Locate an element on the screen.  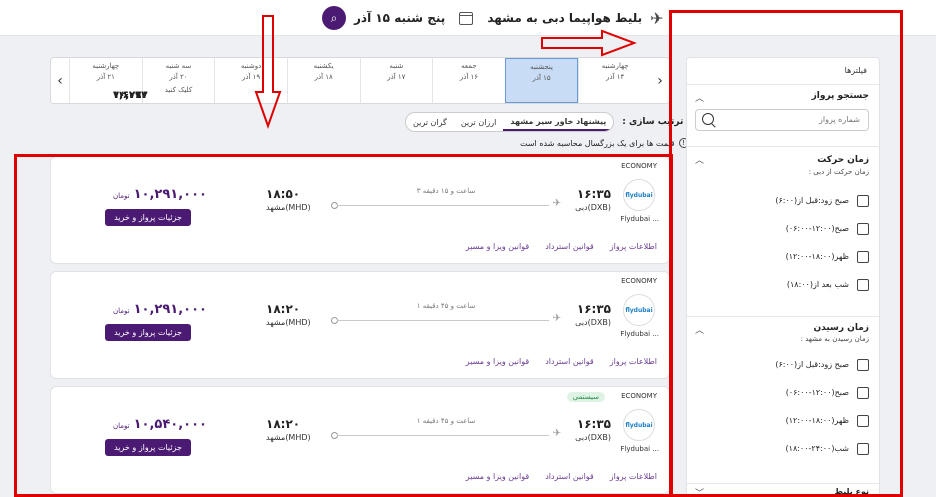
sort-option-cheapest: ارزان ترین is located at coordinates (479, 122).